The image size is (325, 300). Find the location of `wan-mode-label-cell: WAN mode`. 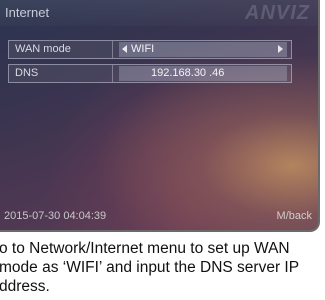

wan-mode-label-cell: WAN mode is located at coordinates (61, 49).